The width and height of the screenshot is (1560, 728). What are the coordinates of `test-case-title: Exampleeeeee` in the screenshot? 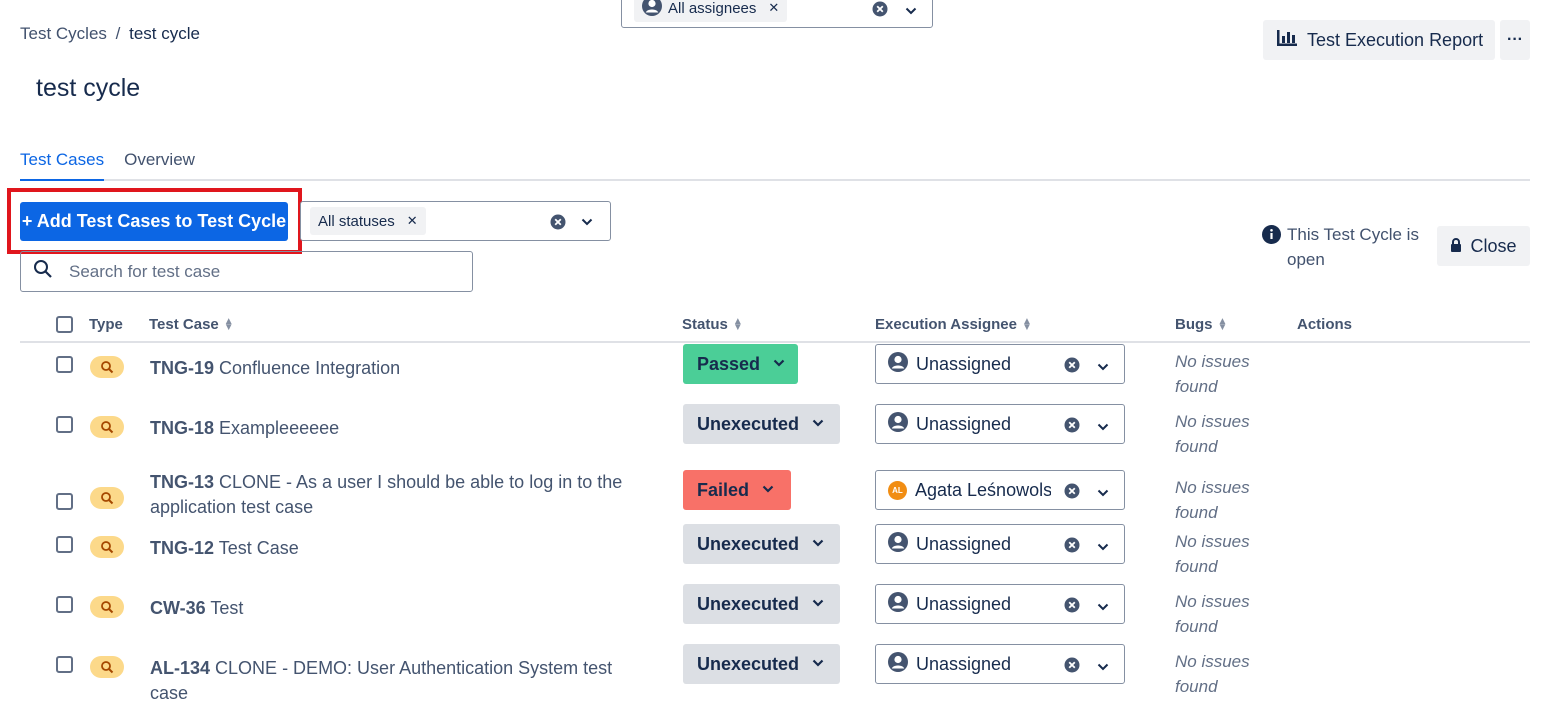 It's located at (279, 428).